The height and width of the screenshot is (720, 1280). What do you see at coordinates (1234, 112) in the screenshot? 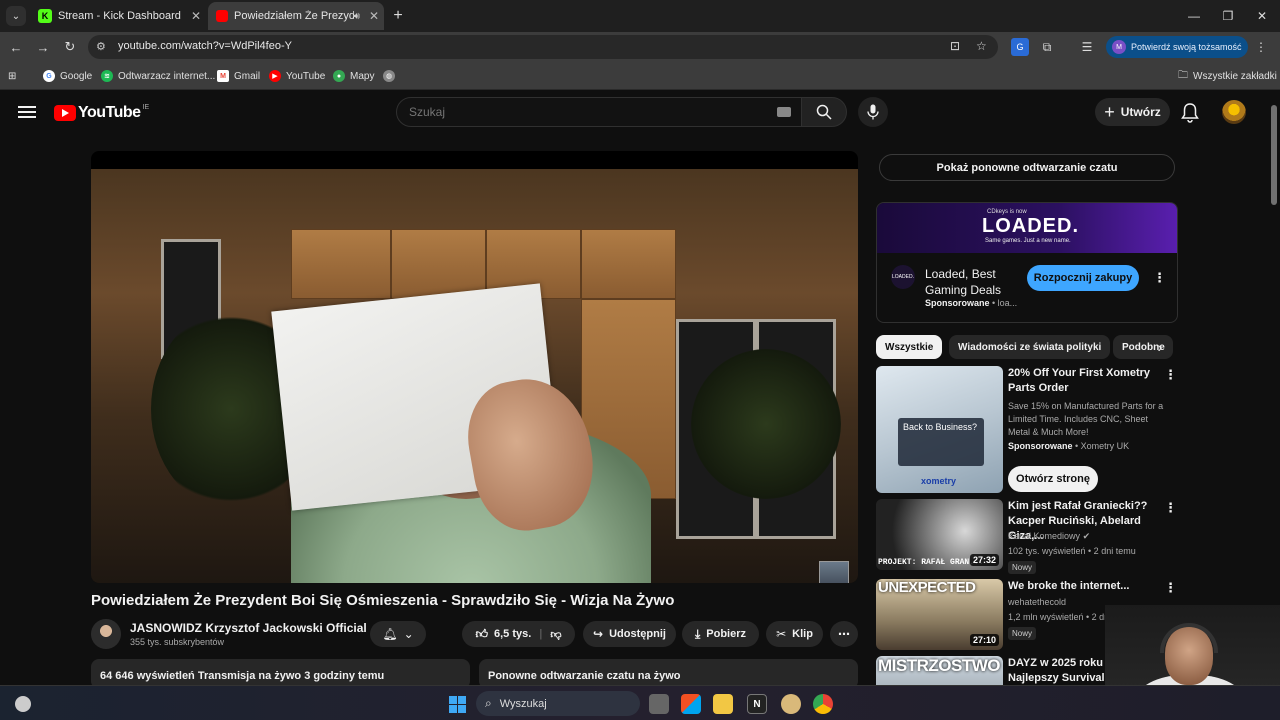
I see `account-avatar` at bounding box center [1234, 112].